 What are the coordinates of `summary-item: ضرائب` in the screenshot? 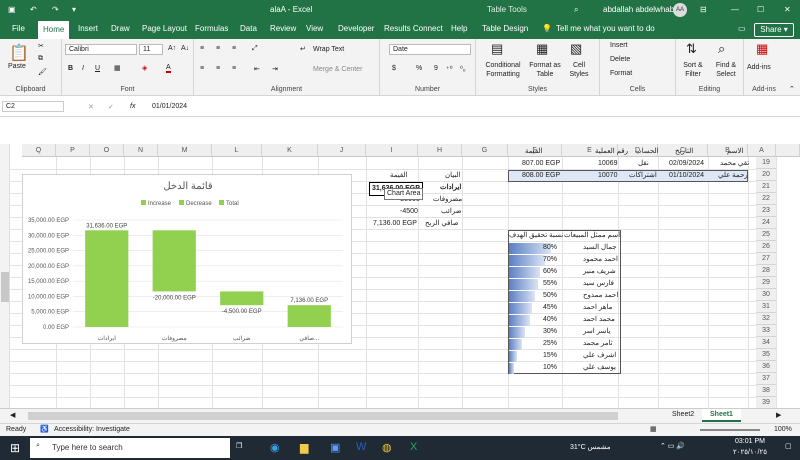 It's located at (451, 212).